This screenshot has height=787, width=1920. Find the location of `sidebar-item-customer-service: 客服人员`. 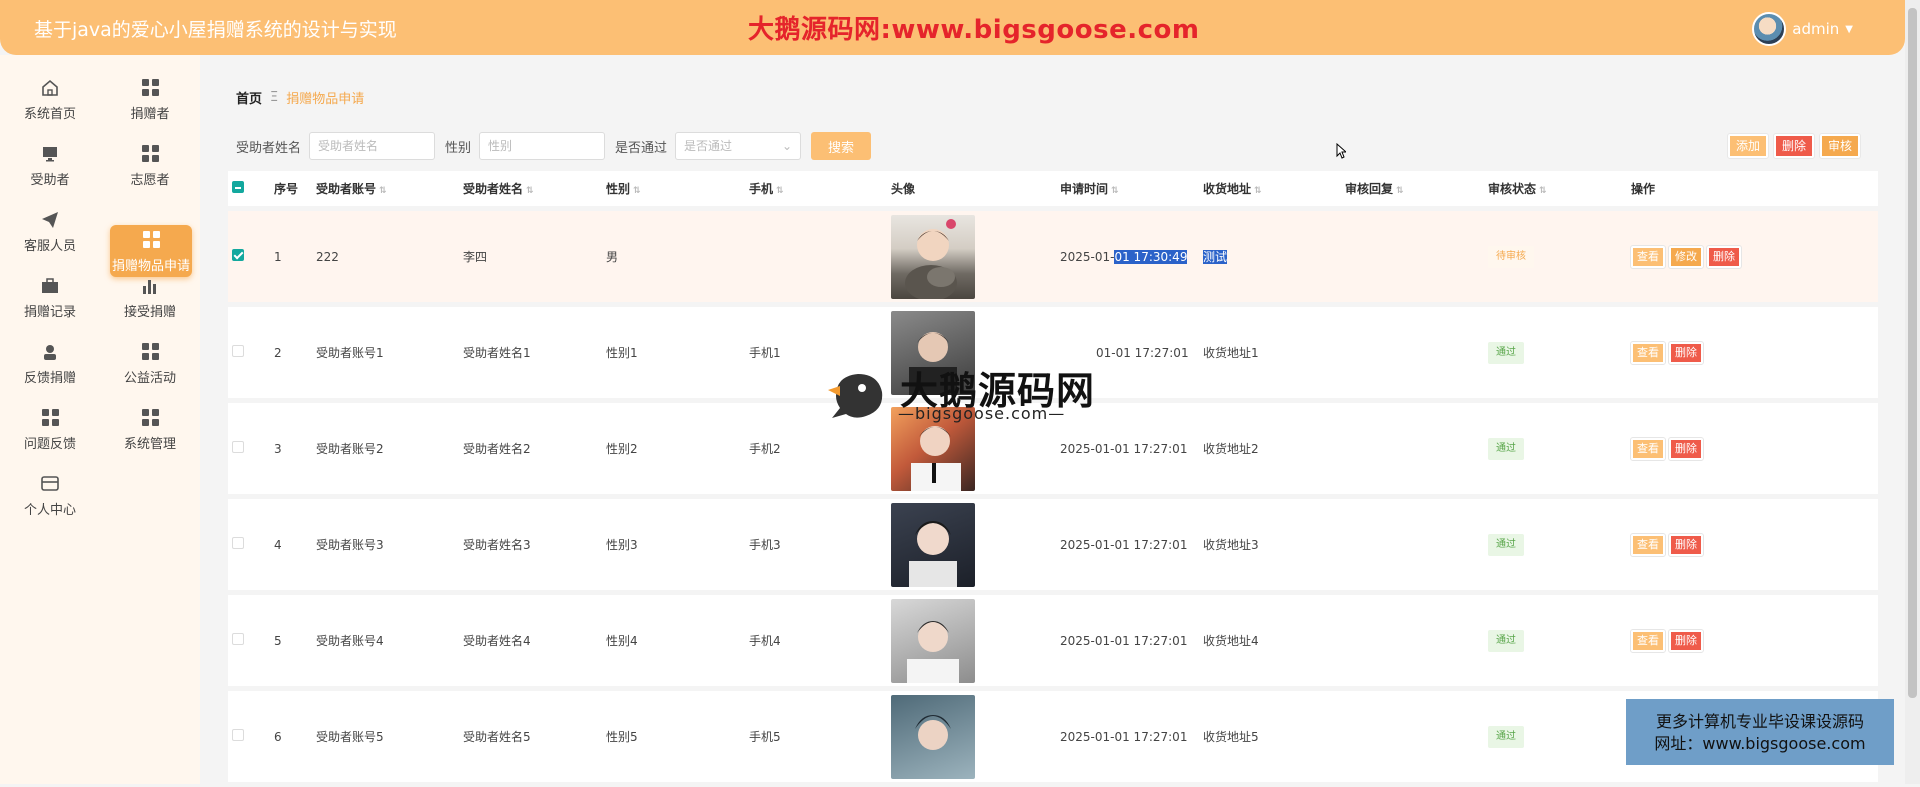

sidebar-item-customer-service: 客服人员 is located at coordinates (50, 231).